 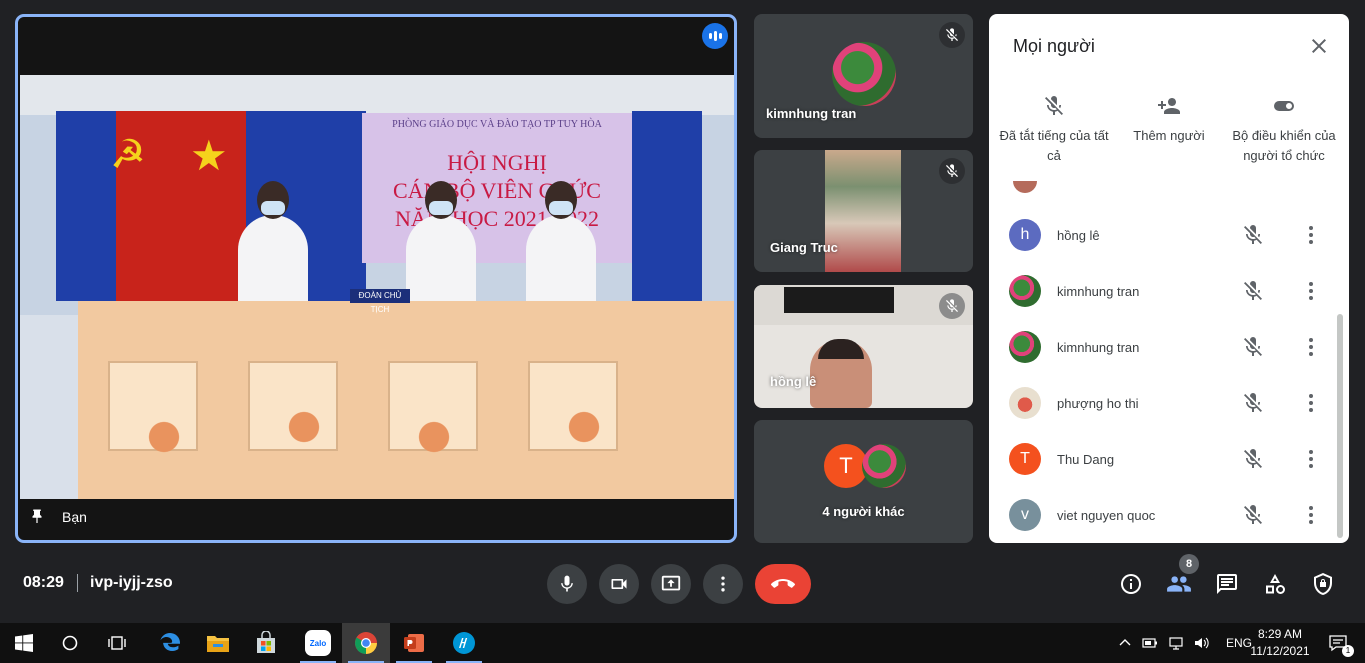 What do you see at coordinates (497, 124) in the screenshot?
I see `banner-line: PHÒNG GIÁO DỤC VÀ ĐÀO TẠO TP TUY HÒA` at bounding box center [497, 124].